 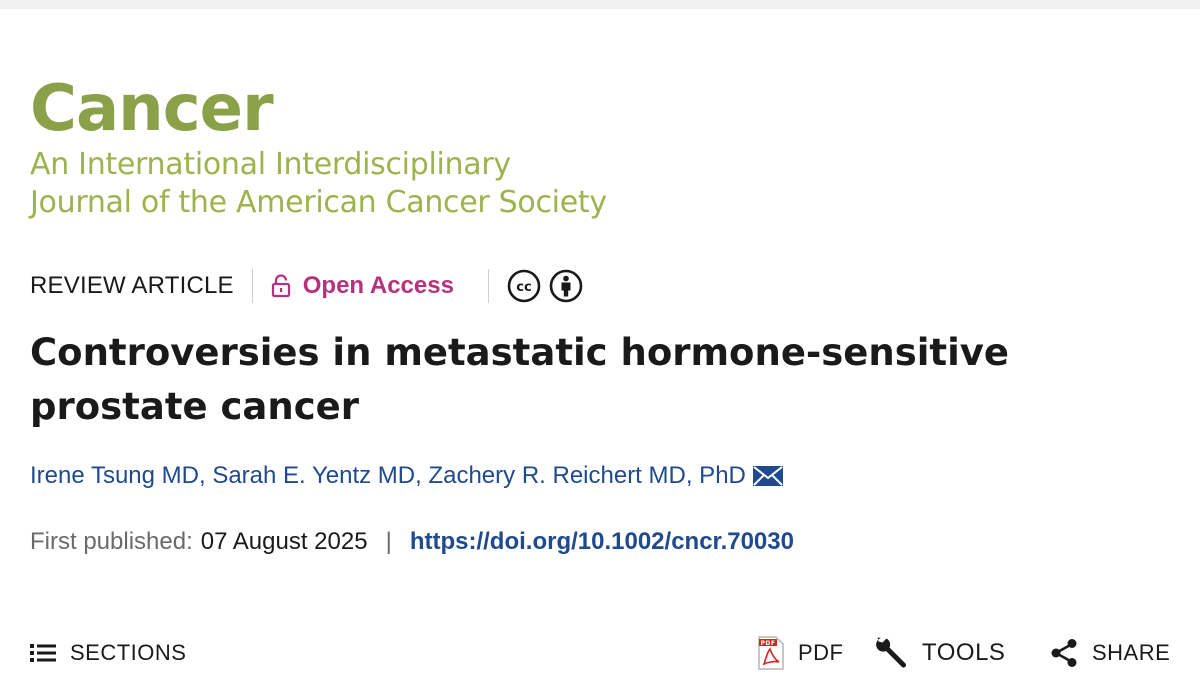 I want to click on share-label: SHARE, so click(x=1131, y=652).